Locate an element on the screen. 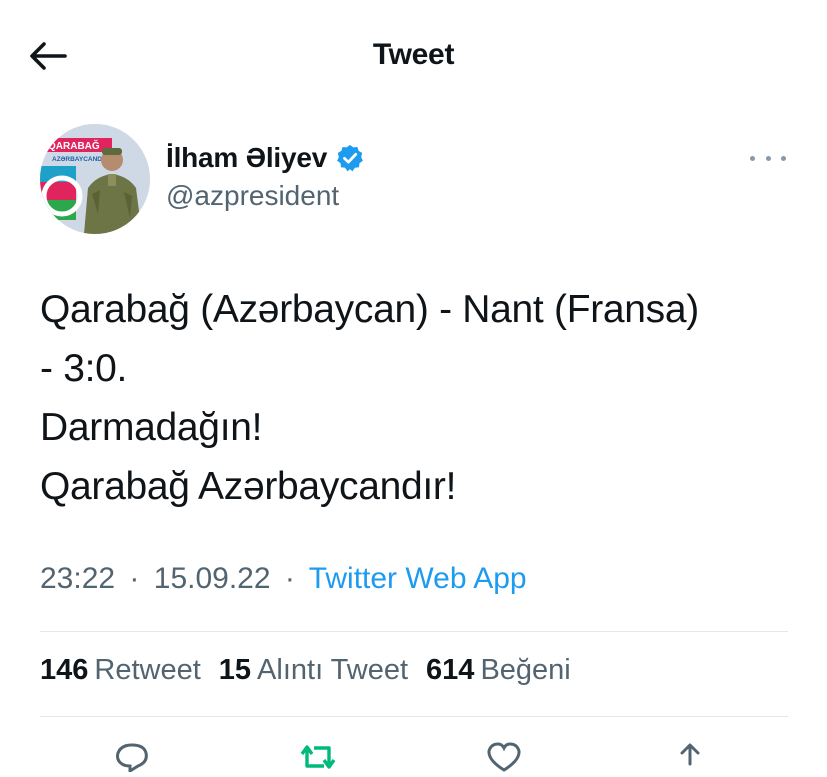  retweet-icon is located at coordinates (318, 757).